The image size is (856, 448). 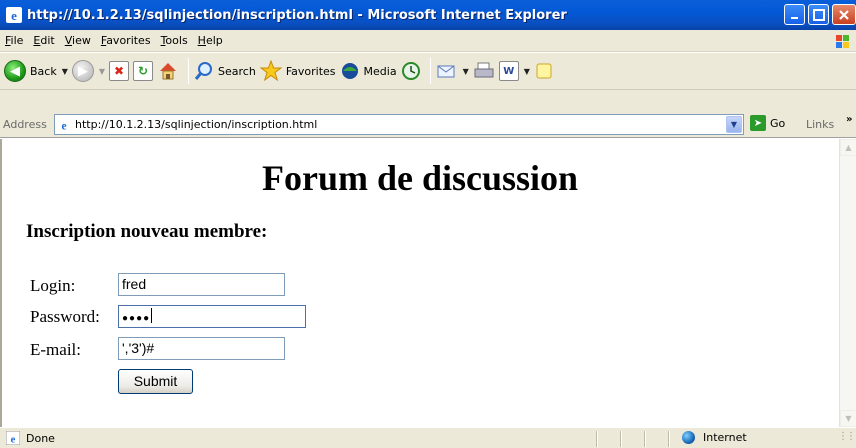 I want to click on messenger-button, so click(x=544, y=71).